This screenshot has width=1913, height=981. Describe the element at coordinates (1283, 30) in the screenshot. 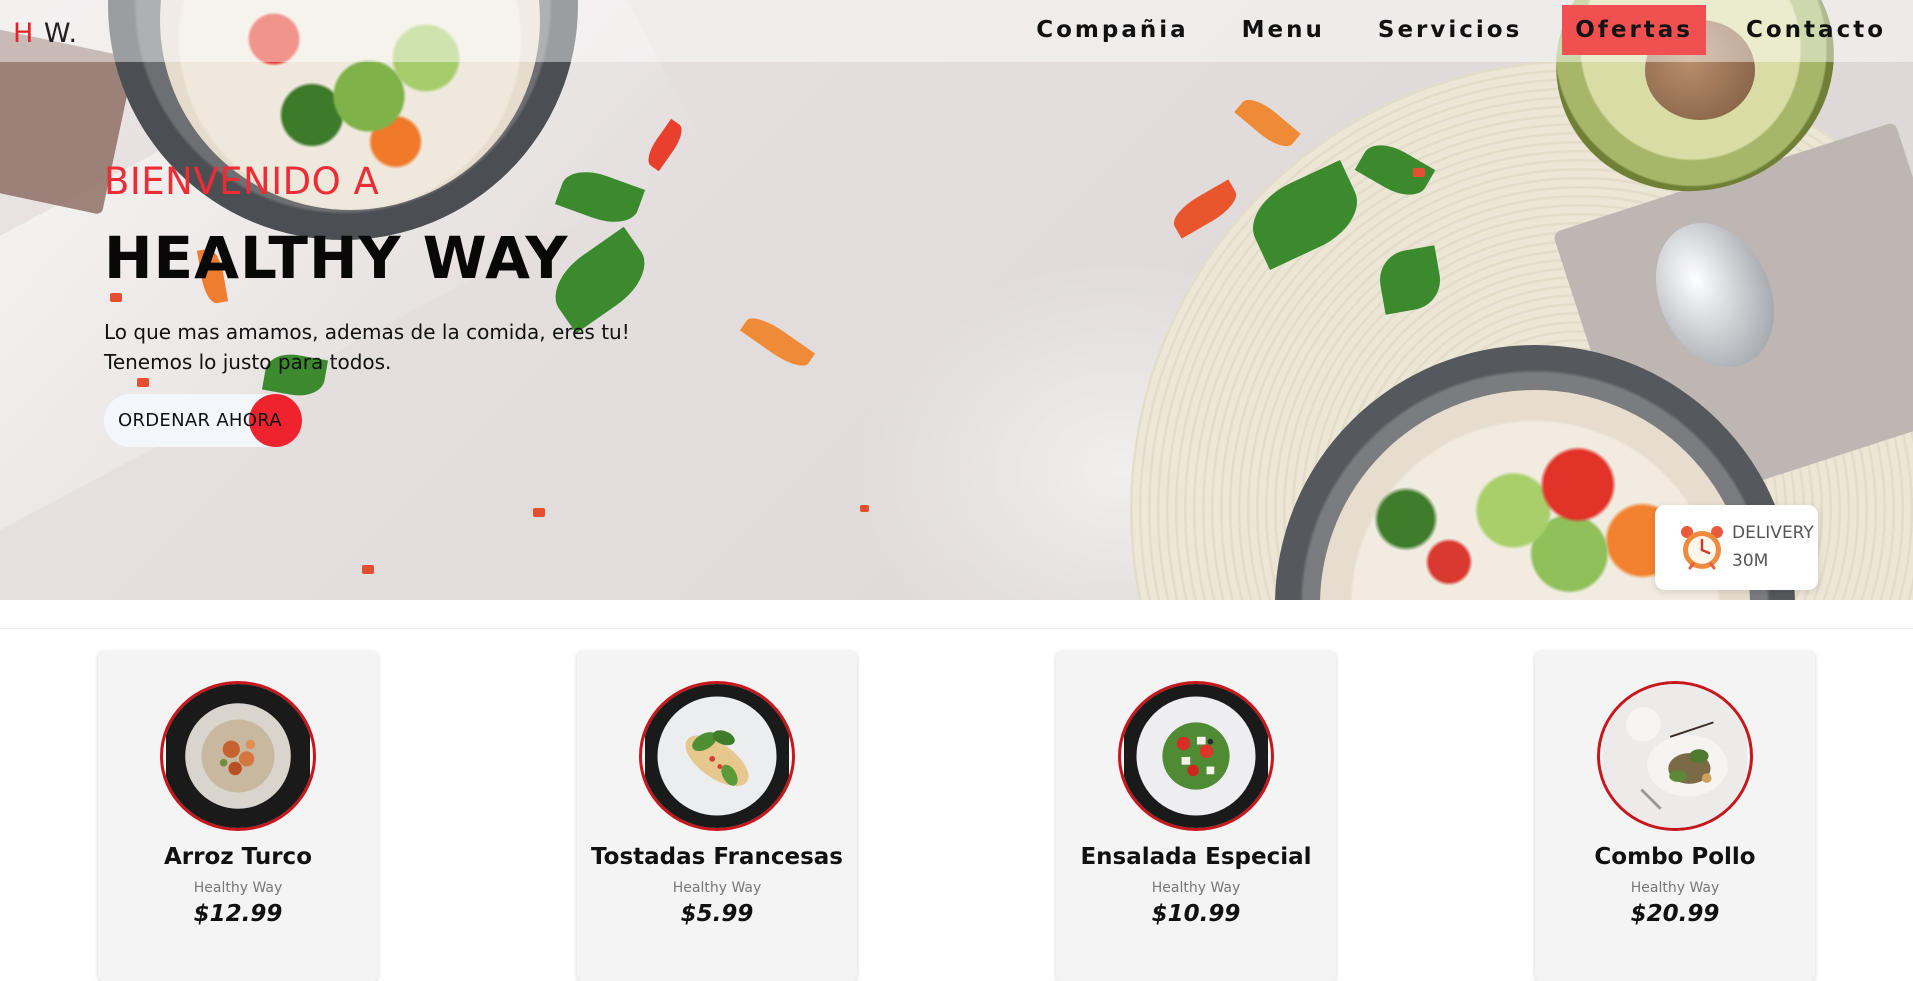

I see `nav-link-menu: Menu` at that location.